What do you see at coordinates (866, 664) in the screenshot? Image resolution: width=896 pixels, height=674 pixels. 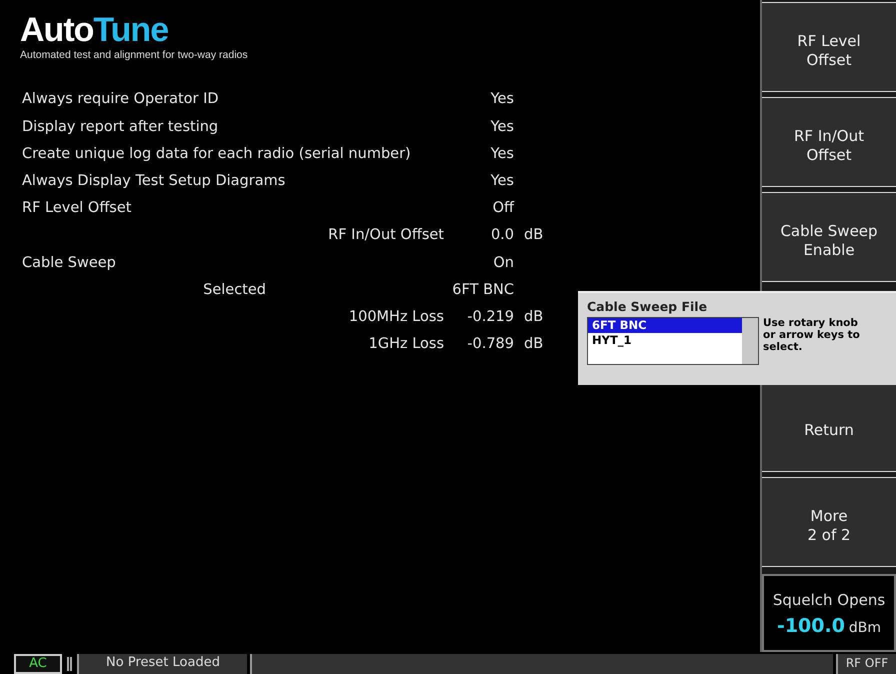 I see `rf-status: RF OFF` at bounding box center [866, 664].